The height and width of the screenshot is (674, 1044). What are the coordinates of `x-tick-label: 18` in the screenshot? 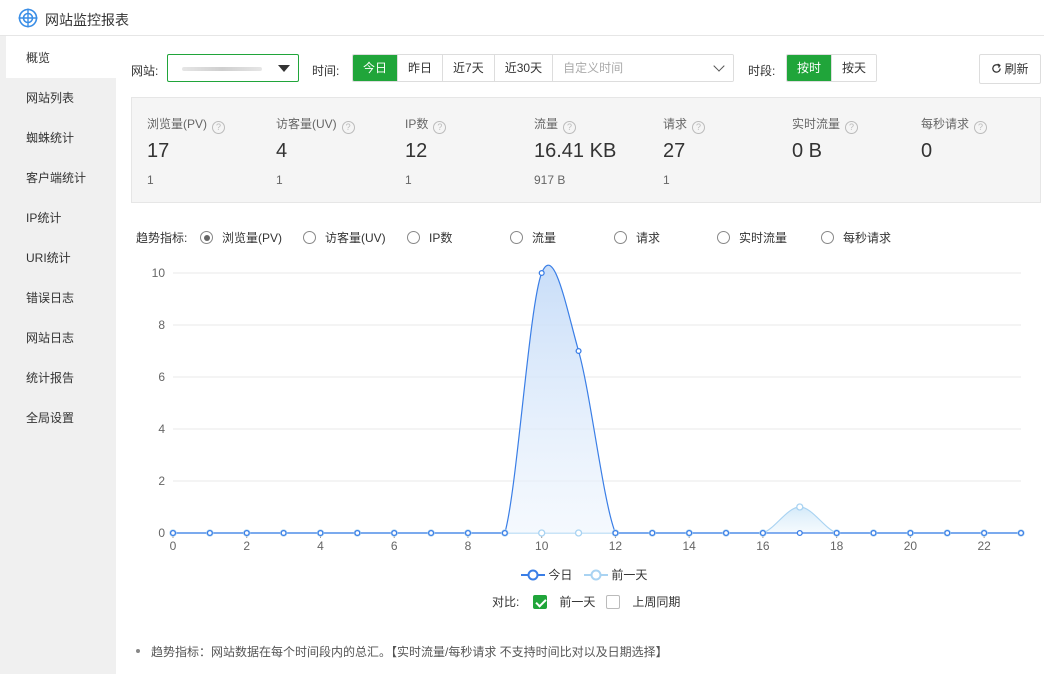 It's located at (837, 546).